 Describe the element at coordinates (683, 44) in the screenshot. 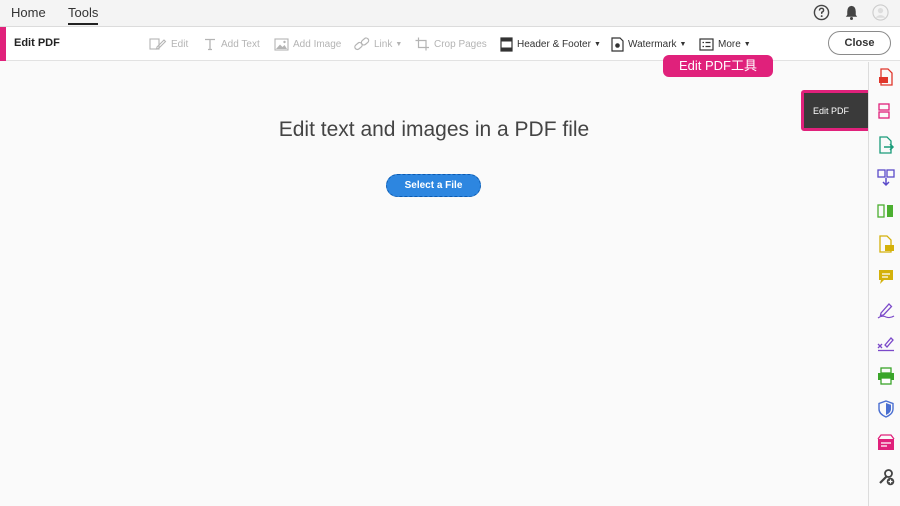

I see `watermark-caret-icon: ▼` at that location.